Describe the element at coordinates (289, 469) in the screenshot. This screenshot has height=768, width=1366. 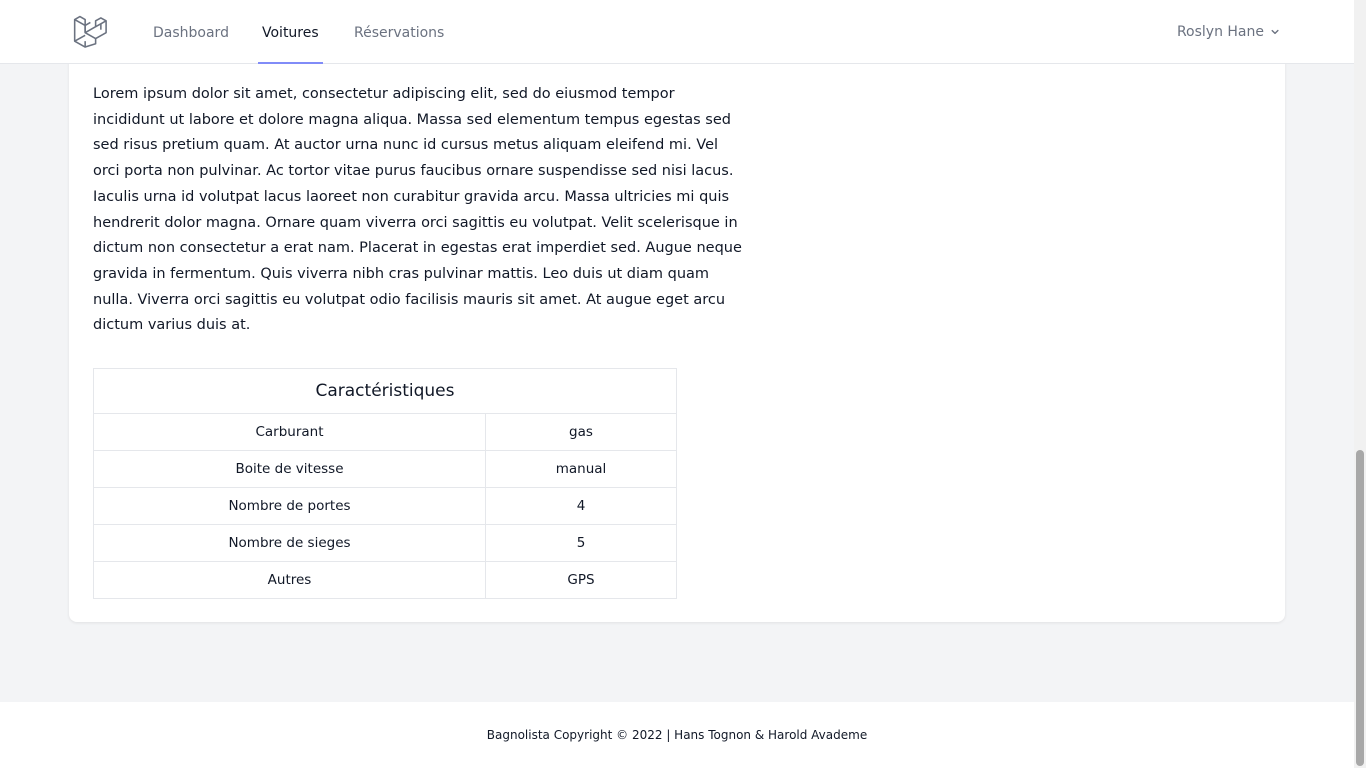
I see `spec-label: Boite de vitesse` at that location.